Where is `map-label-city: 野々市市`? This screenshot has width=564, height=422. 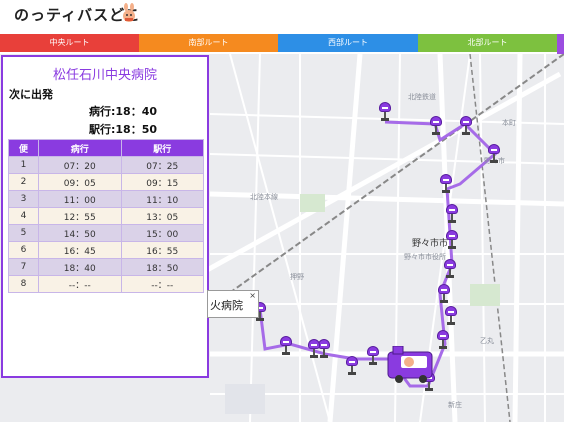 map-label-city: 野々市市 is located at coordinates (430, 244).